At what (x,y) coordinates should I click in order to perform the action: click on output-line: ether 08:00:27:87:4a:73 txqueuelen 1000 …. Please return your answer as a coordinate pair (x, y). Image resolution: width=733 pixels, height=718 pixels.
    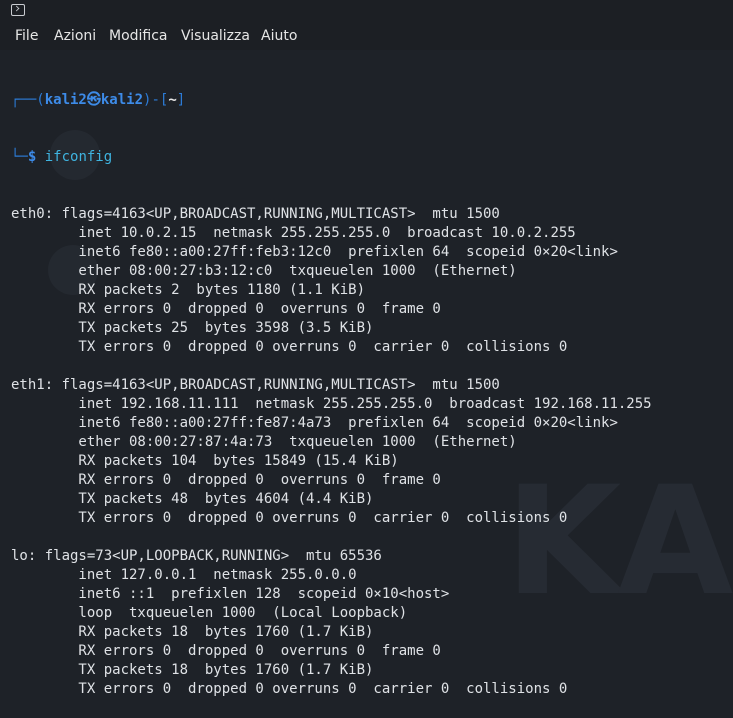
    Looking at the image, I should click on (264, 442).